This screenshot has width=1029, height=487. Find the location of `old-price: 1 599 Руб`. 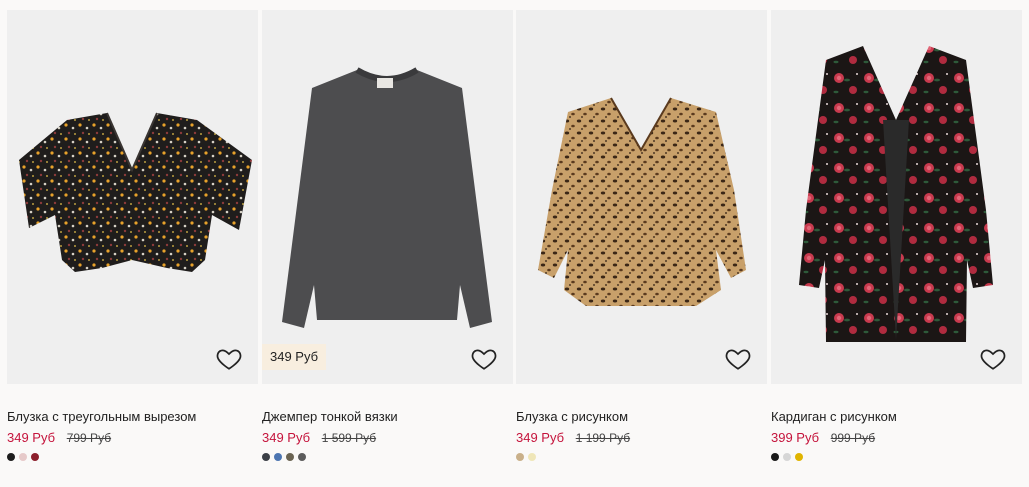

old-price: 1 599 Руб is located at coordinates (349, 438).